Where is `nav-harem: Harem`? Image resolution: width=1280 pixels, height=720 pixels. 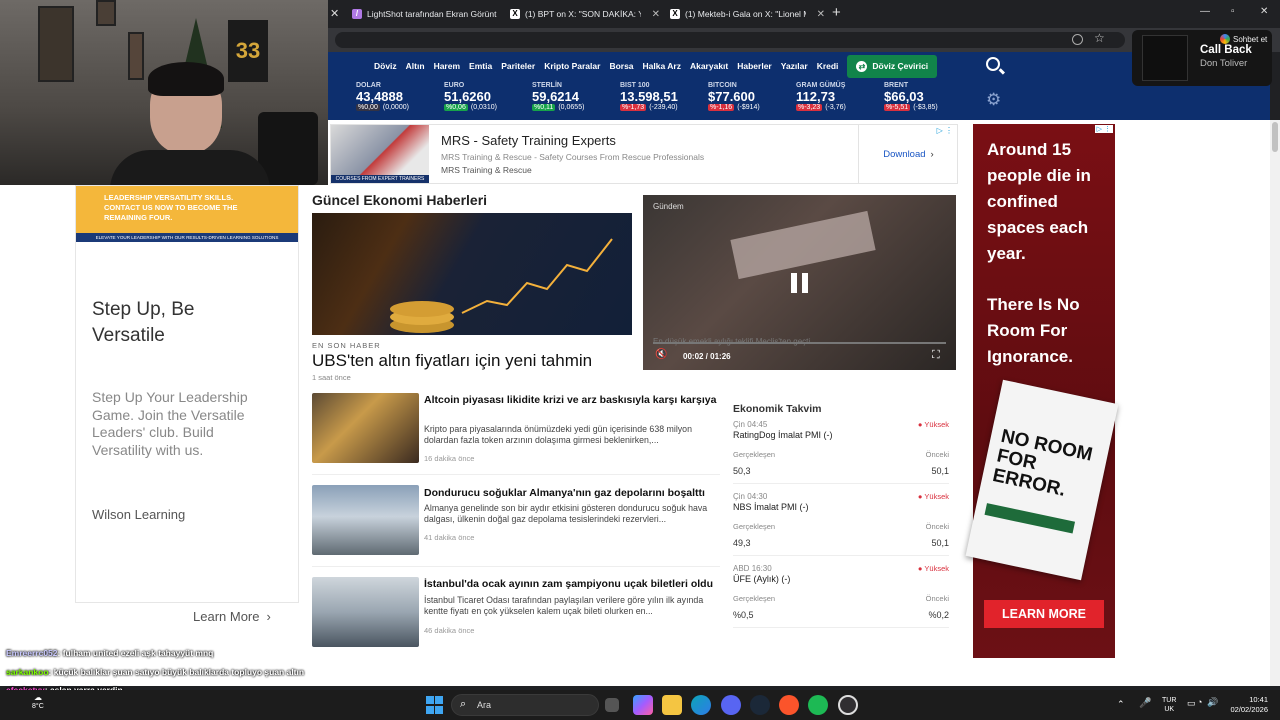
nav-harem: Harem is located at coordinates (447, 66).